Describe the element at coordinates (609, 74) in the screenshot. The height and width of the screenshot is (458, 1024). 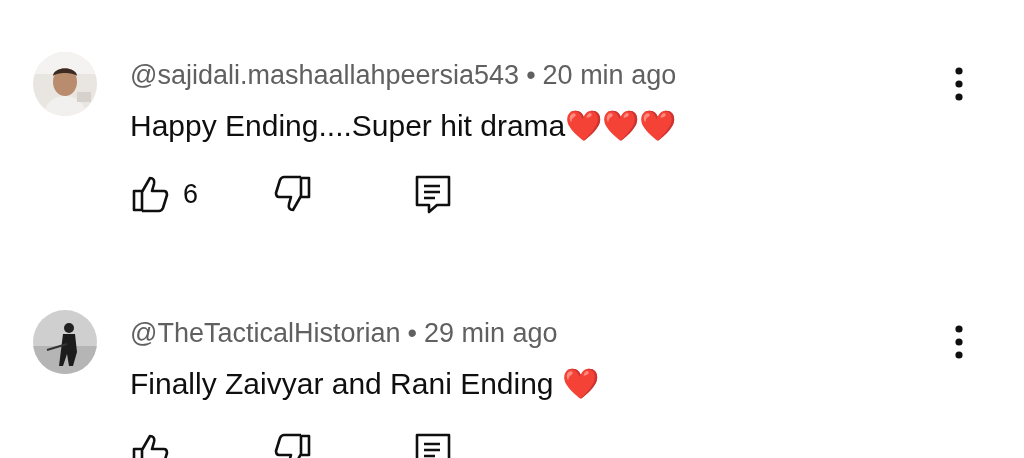
I see `comment-time: 20 min ago` at that location.